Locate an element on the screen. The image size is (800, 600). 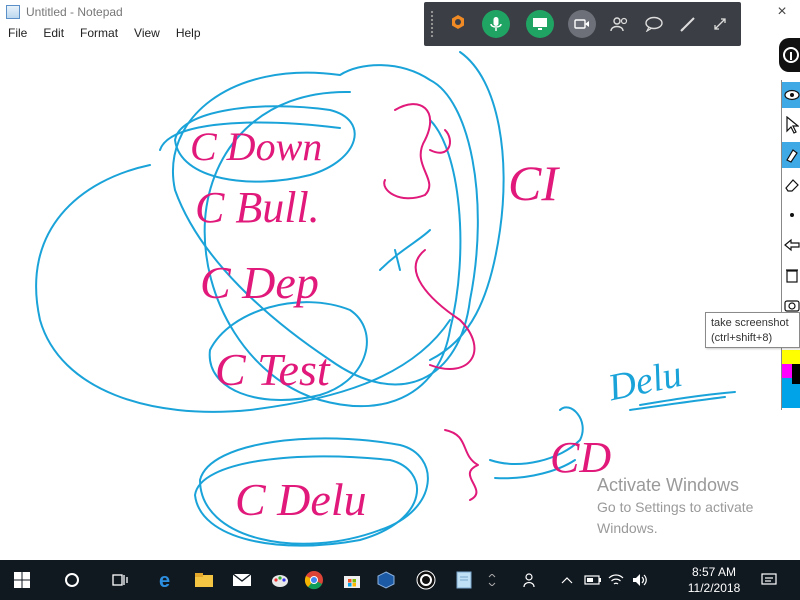
handwriting-c-bull: C Bull. is located at coordinates (257, 207).